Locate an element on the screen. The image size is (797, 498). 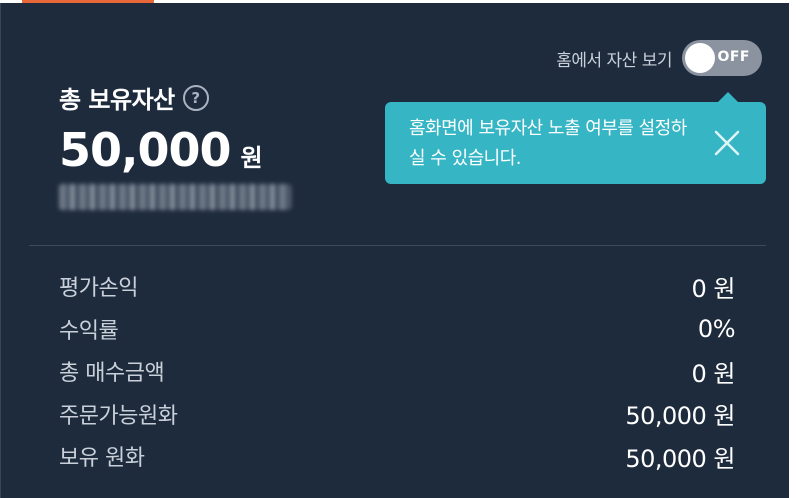
divider is located at coordinates (397, 245).